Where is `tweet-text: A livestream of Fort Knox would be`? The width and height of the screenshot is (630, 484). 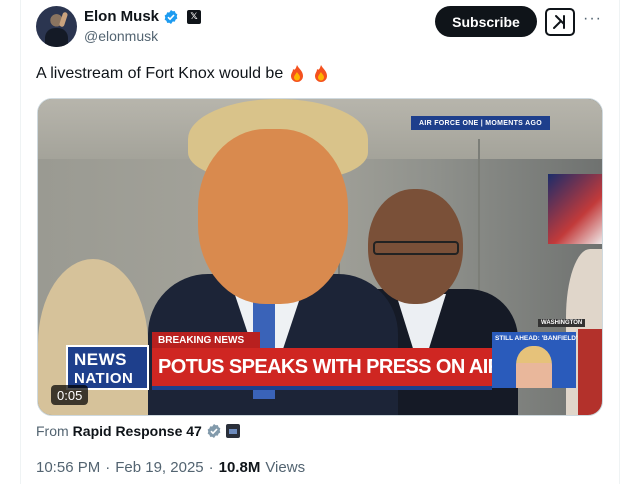
tweet-text: A livestream of Fort Knox would be is located at coordinates (183, 74).